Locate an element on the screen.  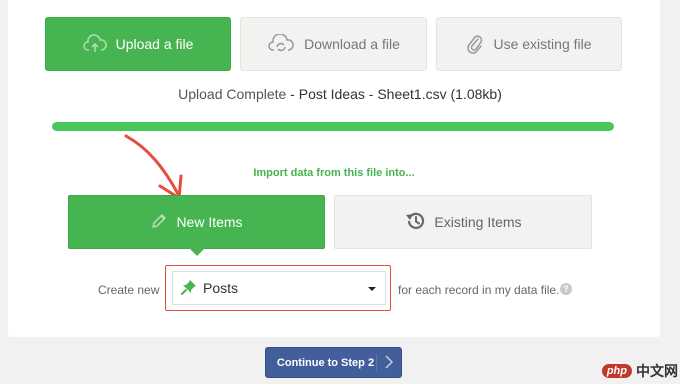
pencil-icon is located at coordinates (159, 222).